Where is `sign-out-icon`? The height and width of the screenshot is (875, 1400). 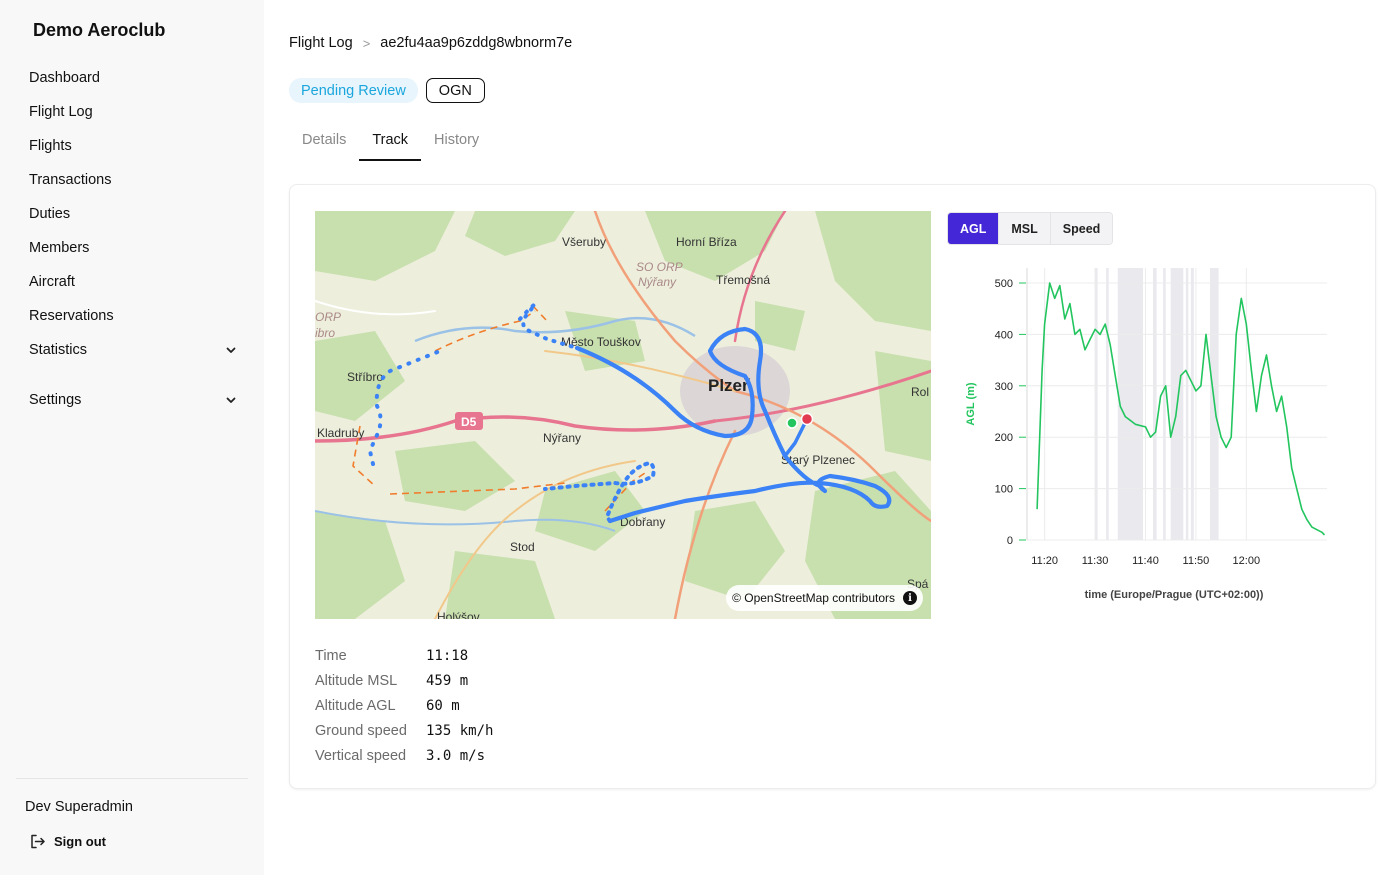 sign-out-icon is located at coordinates (38, 841).